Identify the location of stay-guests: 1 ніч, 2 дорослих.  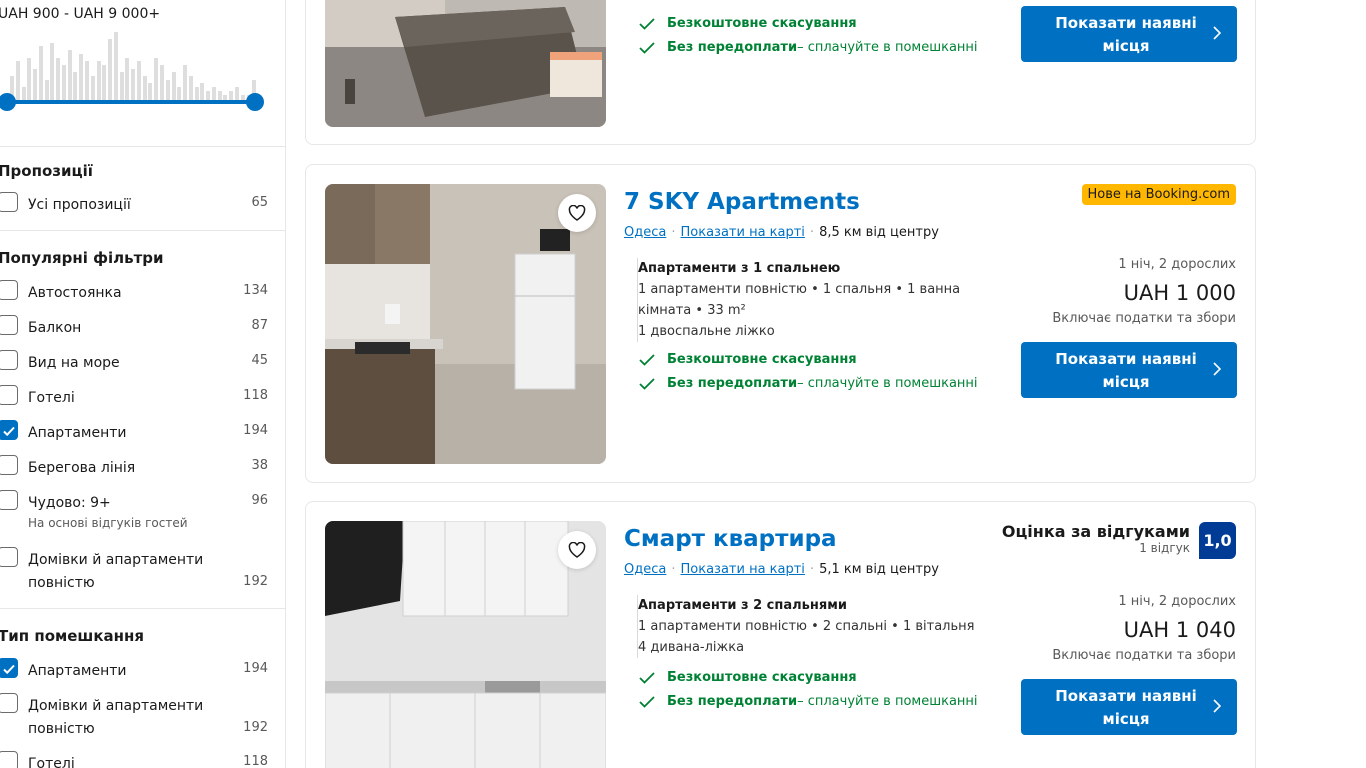
(1177, 264).